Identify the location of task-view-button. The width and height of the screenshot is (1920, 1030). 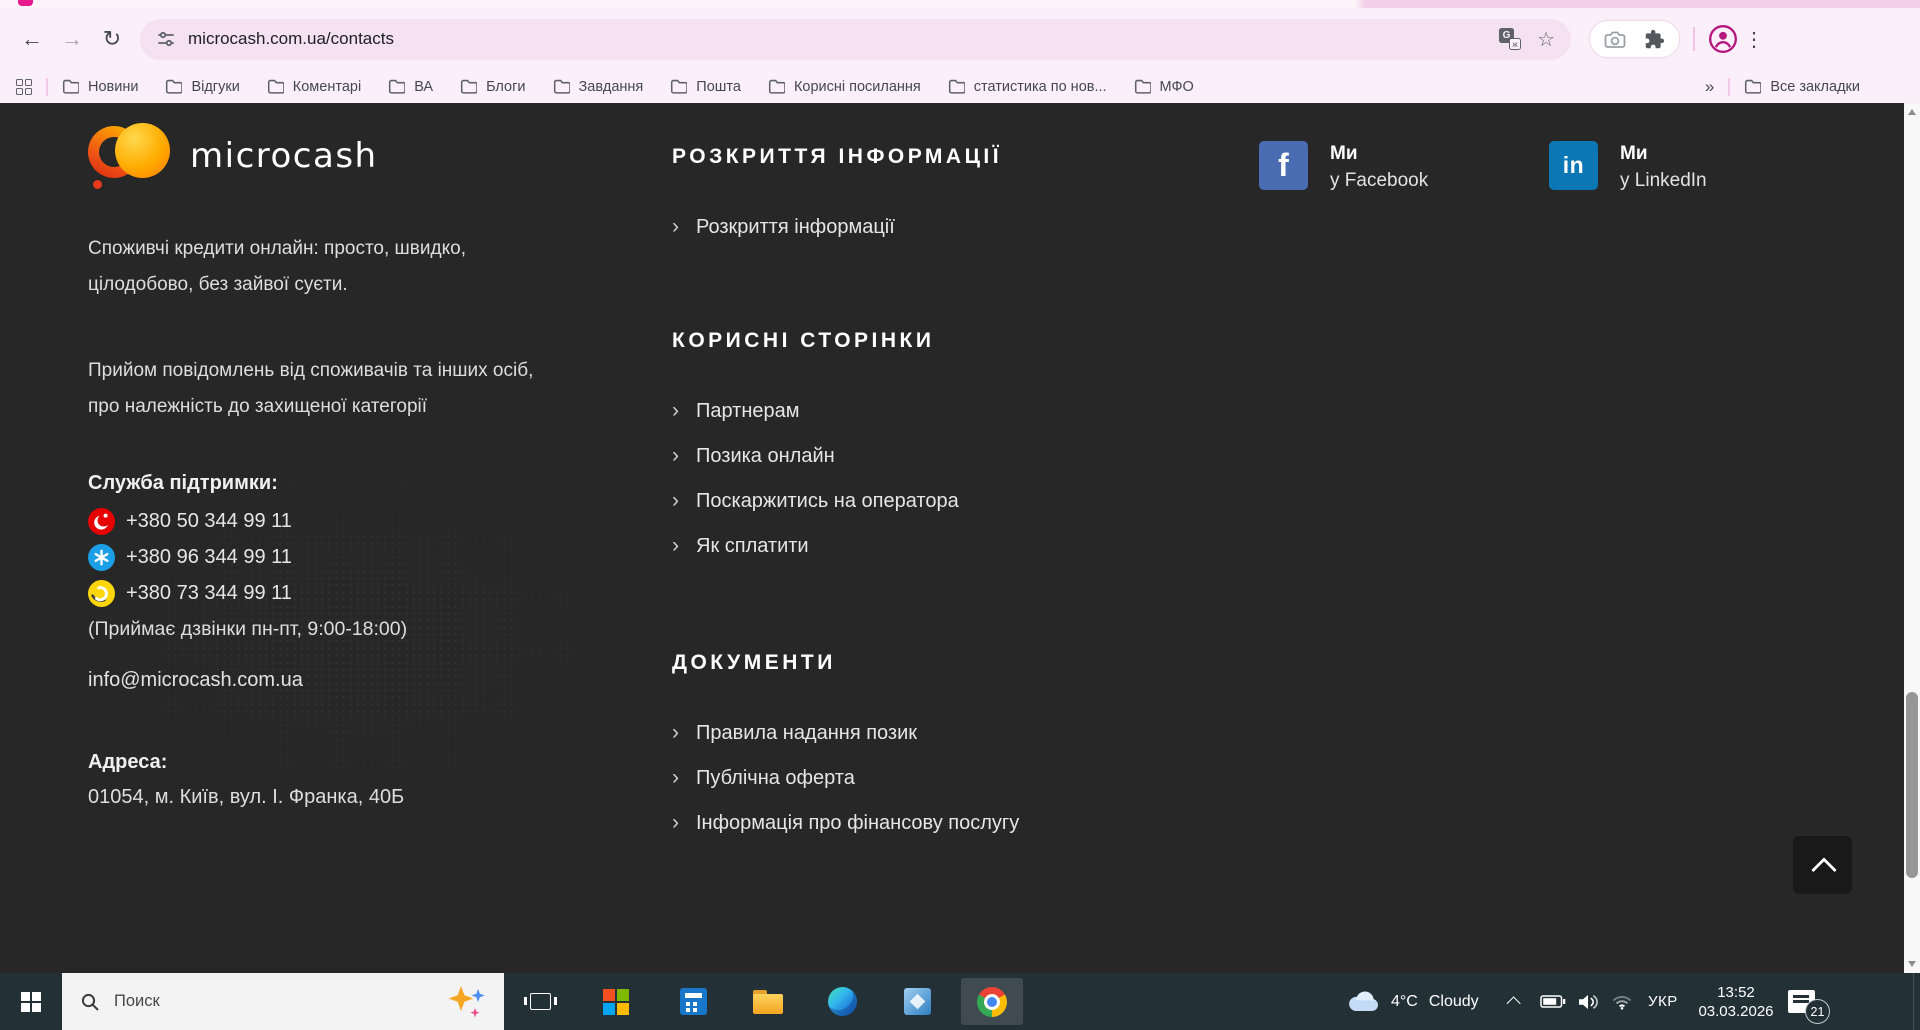
(540, 1001).